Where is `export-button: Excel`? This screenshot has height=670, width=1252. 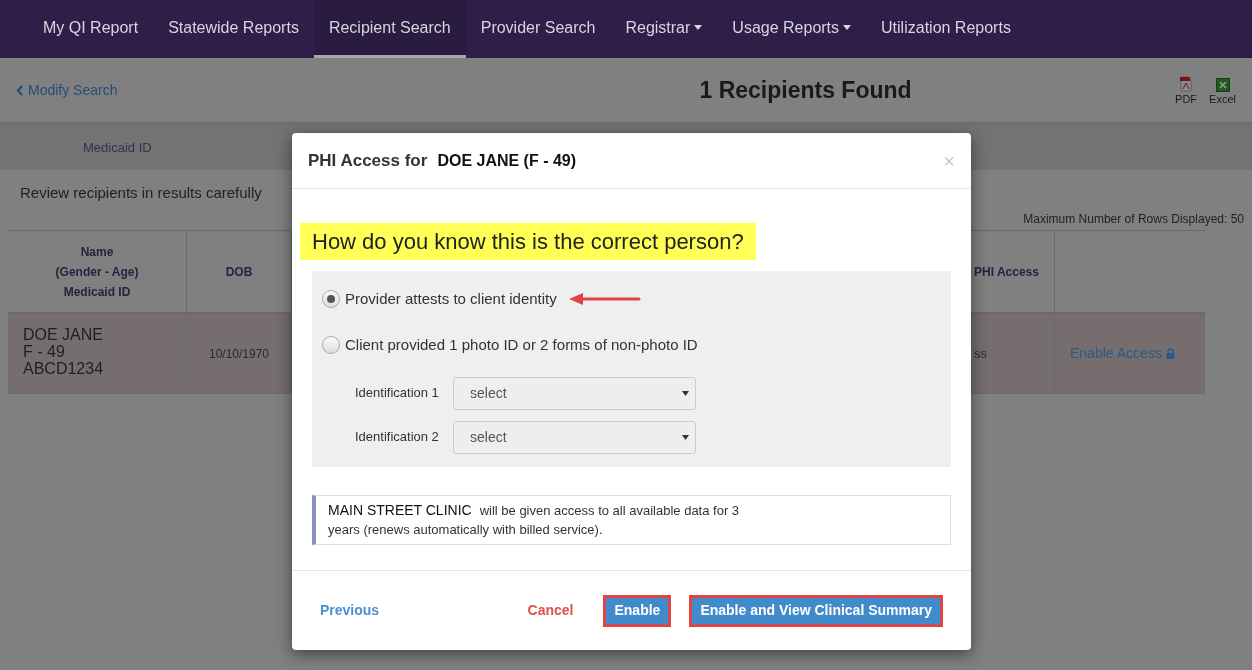
export-button: Excel is located at coordinates (1222, 91).